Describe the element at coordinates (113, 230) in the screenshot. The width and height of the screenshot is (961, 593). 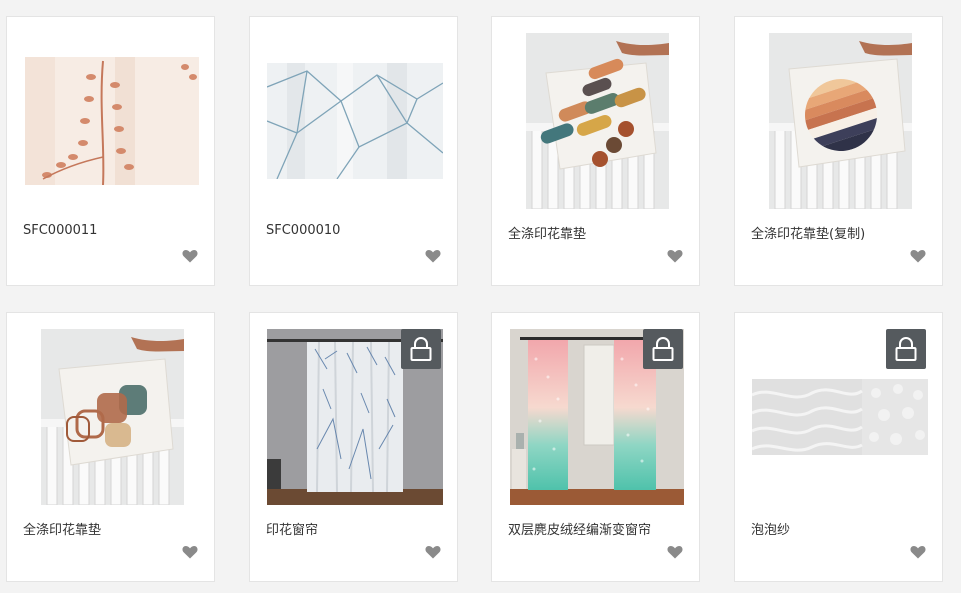
I see `product-title: SFC000011` at that location.